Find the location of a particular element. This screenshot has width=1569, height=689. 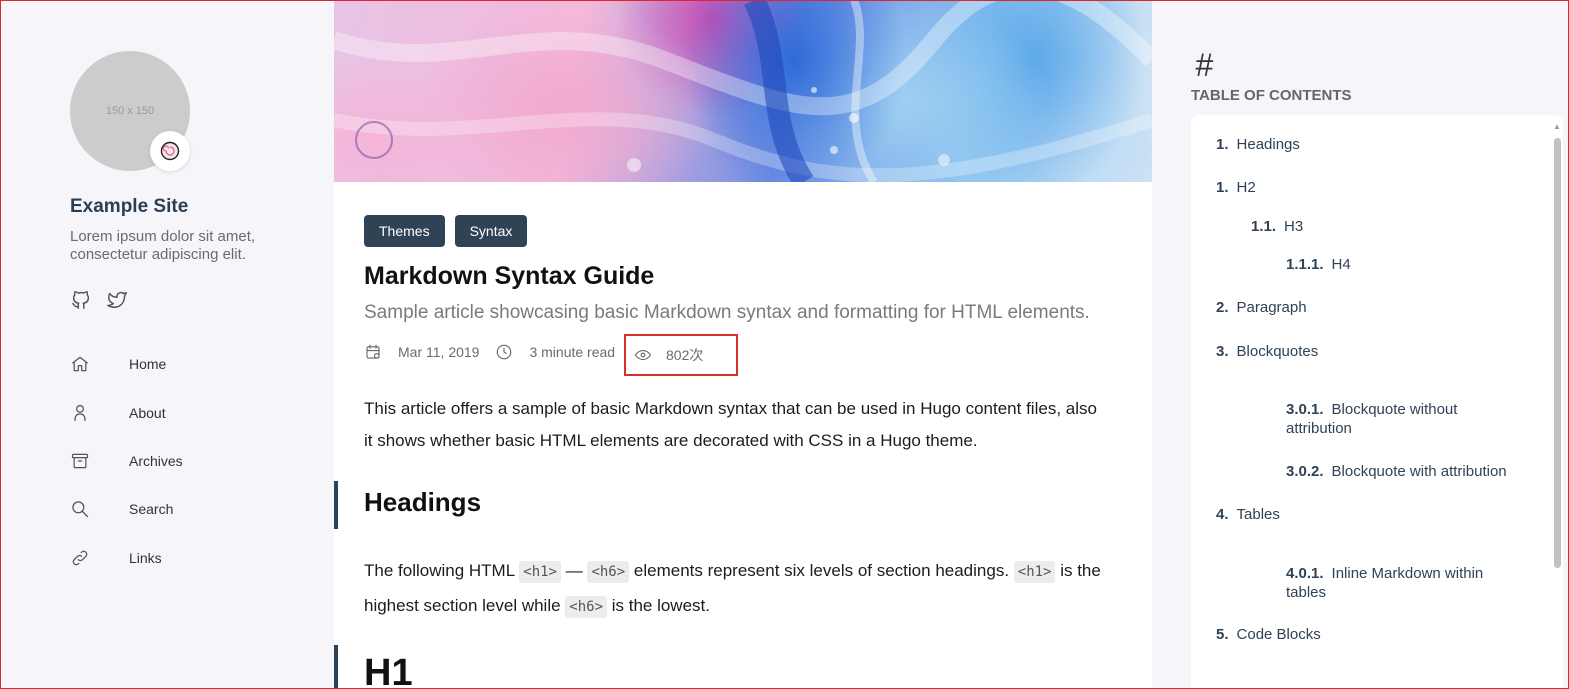

emoji-icon is located at coordinates (170, 151).